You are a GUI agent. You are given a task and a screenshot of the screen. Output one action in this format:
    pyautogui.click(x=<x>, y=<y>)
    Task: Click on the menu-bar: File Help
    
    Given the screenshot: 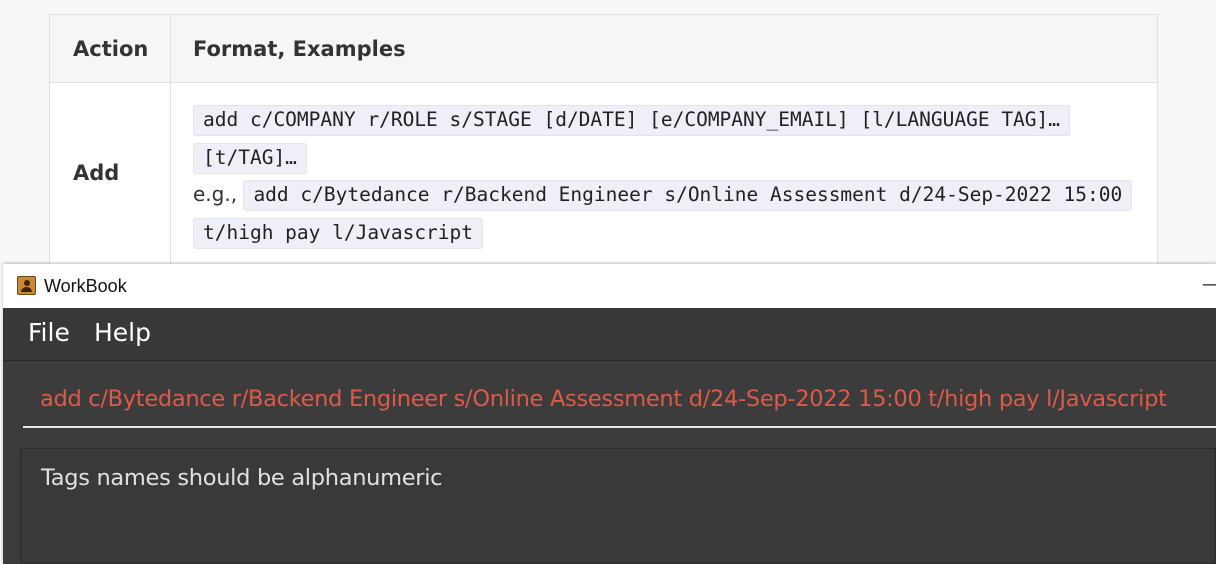 What is the action you would take?
    pyautogui.click(x=609, y=334)
    